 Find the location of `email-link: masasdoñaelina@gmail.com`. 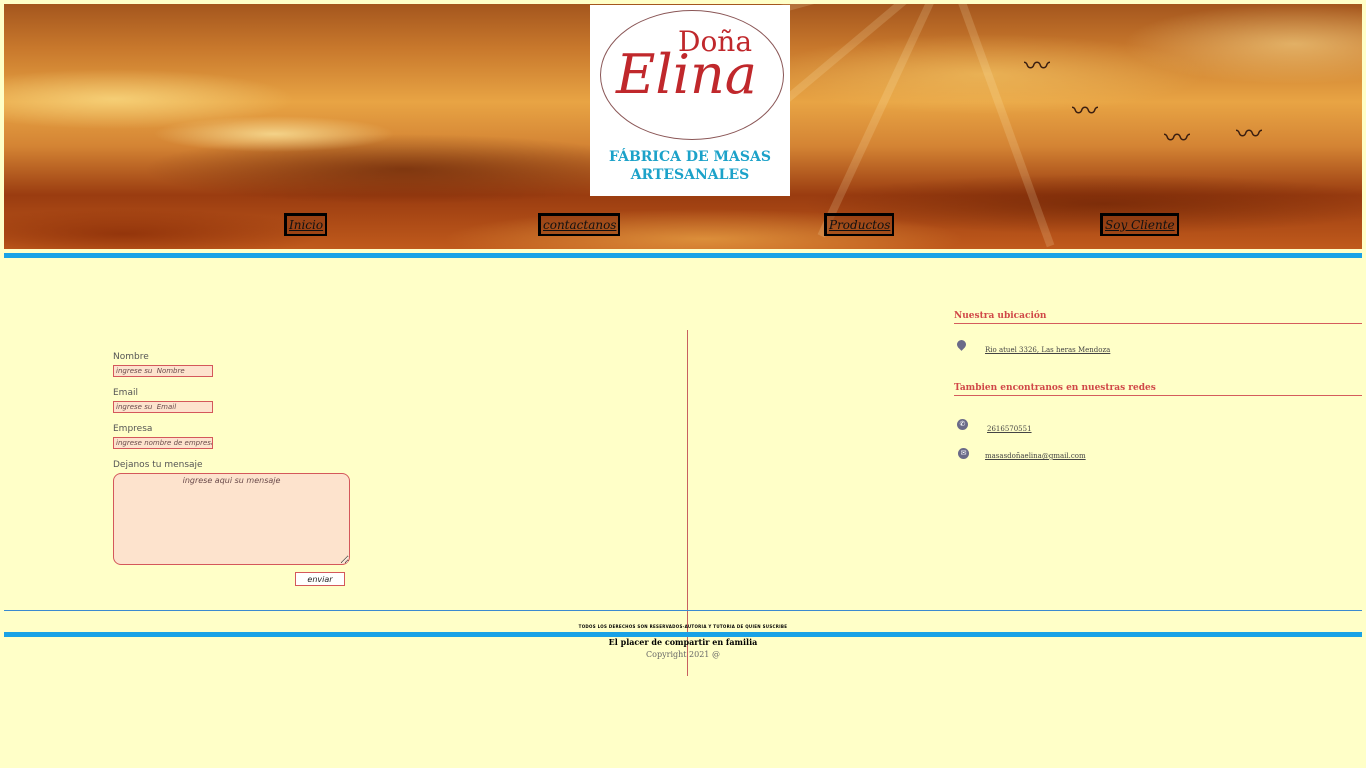

email-link: masasdoñaelina@gmail.com is located at coordinates (1035, 456).